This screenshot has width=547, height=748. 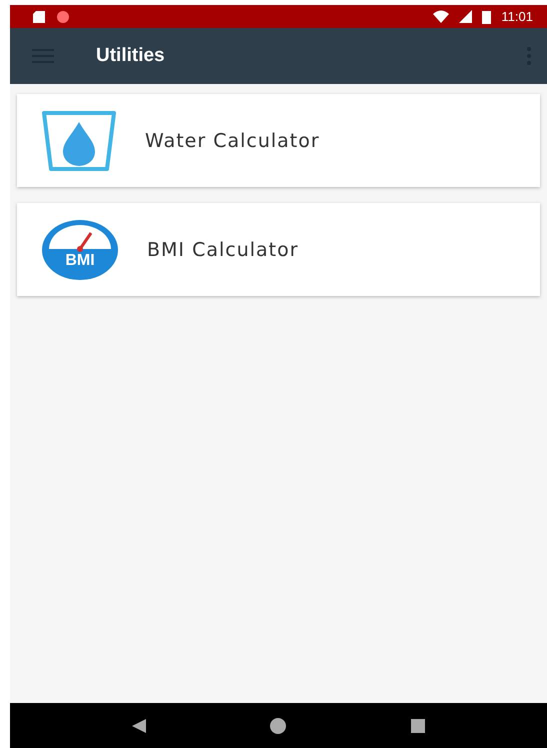 I want to click on sd-card-icon, so click(x=39, y=17).